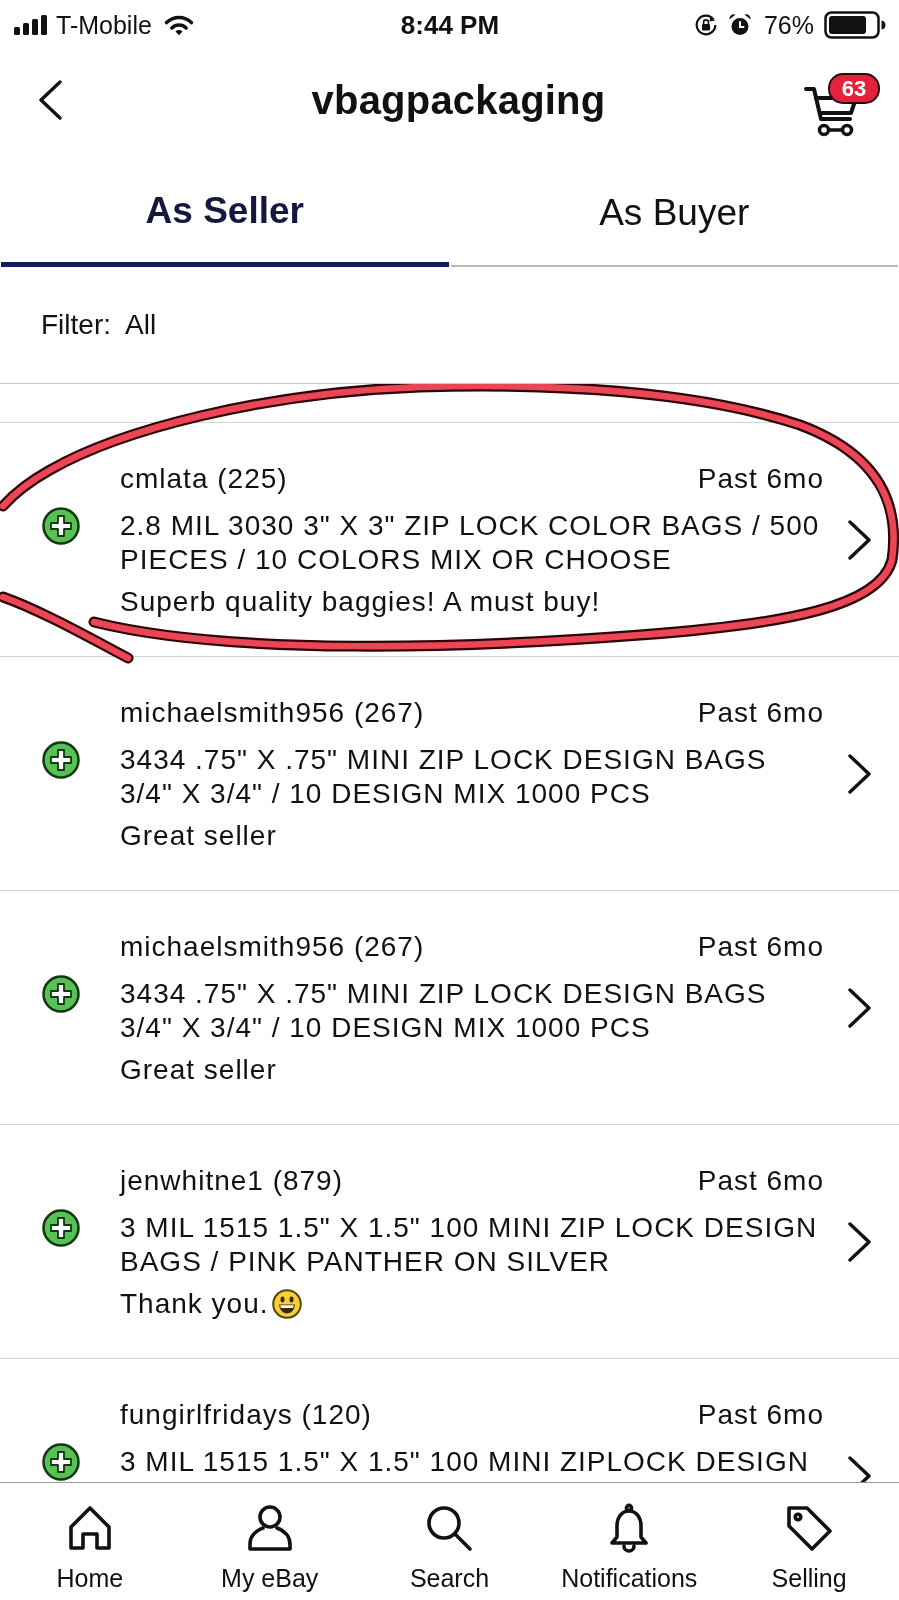  Describe the element at coordinates (465, 1462) in the screenshot. I see `item-title: 3 MIL 1515 1.5" X 1.5" 100 MINI ZIPLOCK DESIGN` at that location.